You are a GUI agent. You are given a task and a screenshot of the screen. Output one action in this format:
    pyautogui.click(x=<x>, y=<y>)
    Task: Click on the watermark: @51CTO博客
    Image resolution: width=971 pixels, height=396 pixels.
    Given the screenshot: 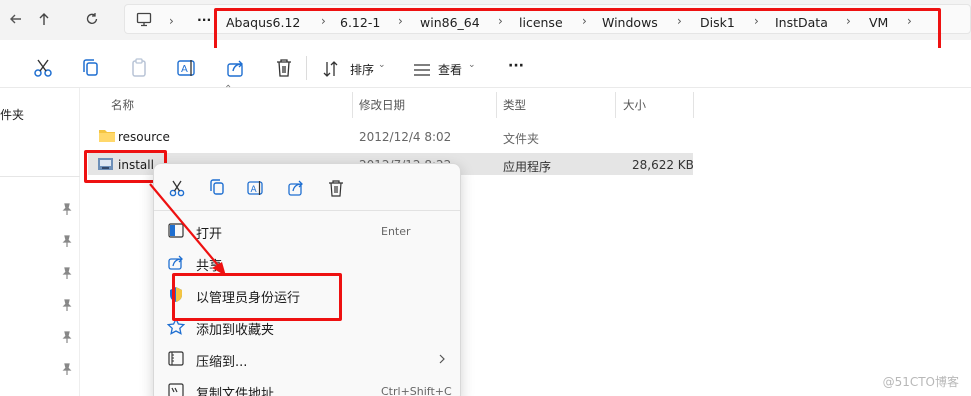 What is the action you would take?
    pyautogui.click(x=920, y=382)
    